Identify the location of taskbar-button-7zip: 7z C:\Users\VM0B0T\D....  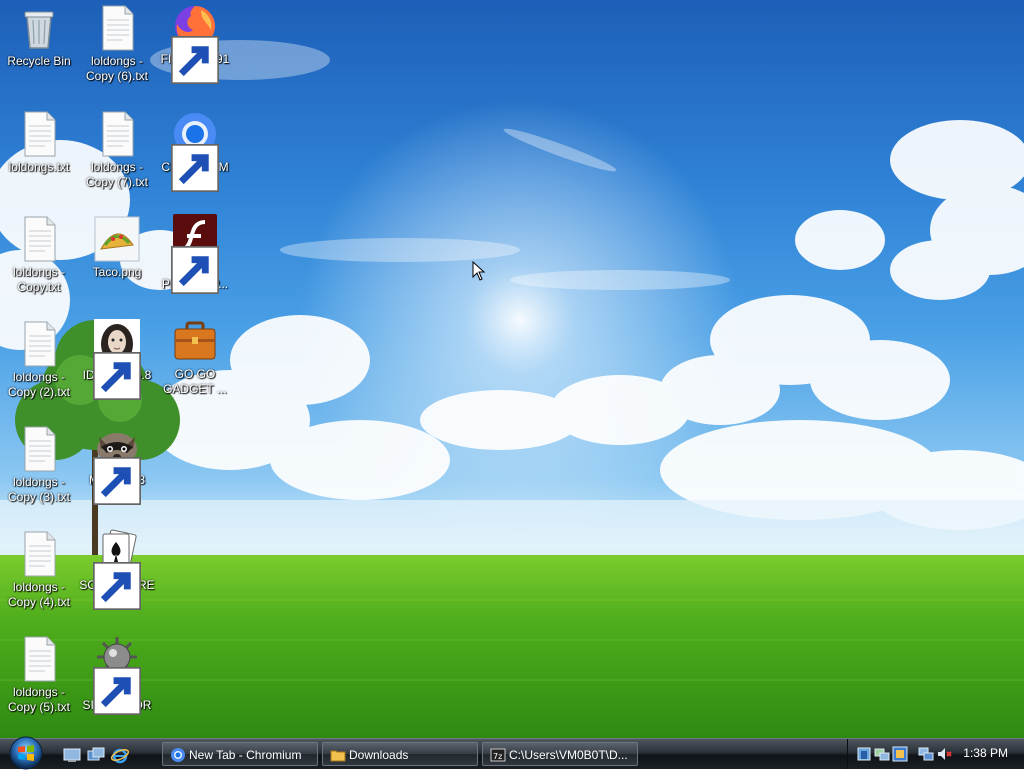
(560, 754).